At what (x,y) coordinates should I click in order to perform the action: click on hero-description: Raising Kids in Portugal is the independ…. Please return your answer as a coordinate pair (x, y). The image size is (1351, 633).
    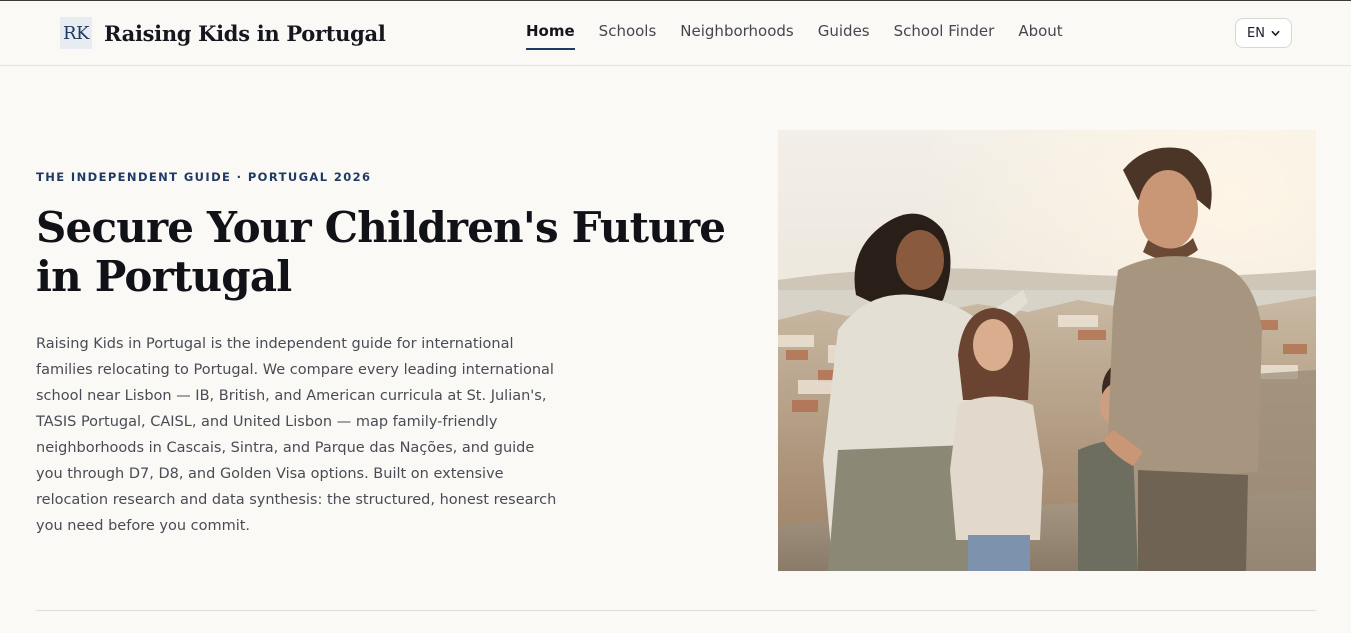
    Looking at the image, I should click on (296, 435).